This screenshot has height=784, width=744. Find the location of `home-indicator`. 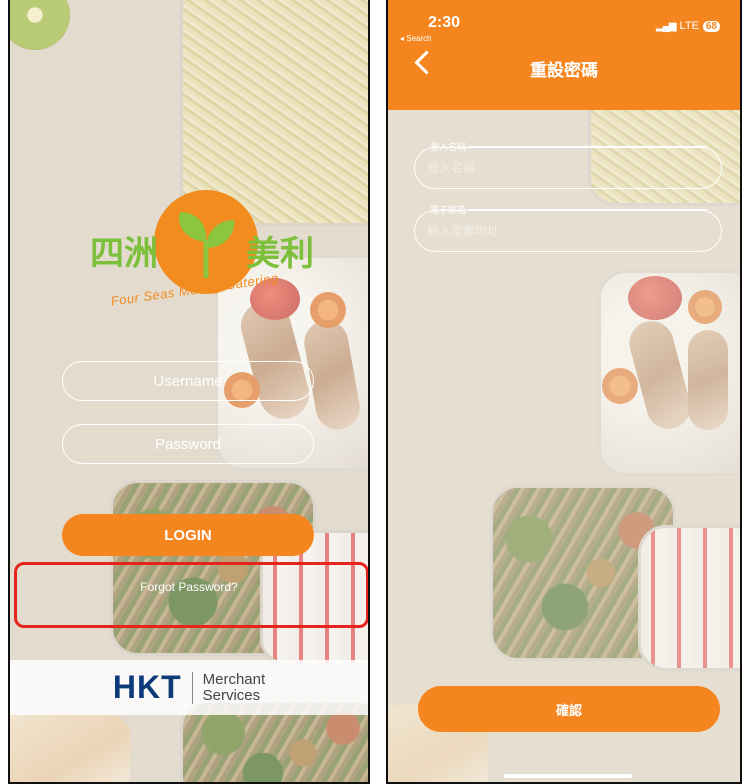

home-indicator is located at coordinates (568, 776).